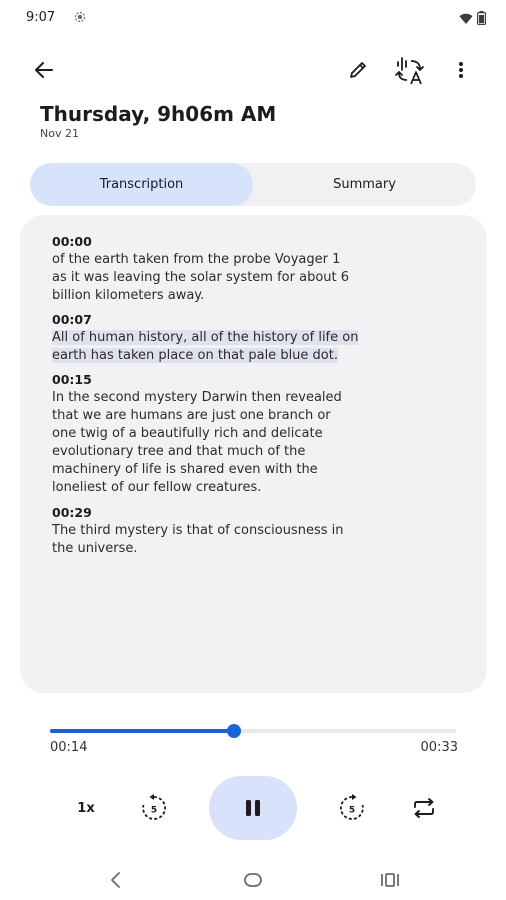  What do you see at coordinates (141, 184) in the screenshot?
I see `tab-transcription: Transcription` at bounding box center [141, 184].